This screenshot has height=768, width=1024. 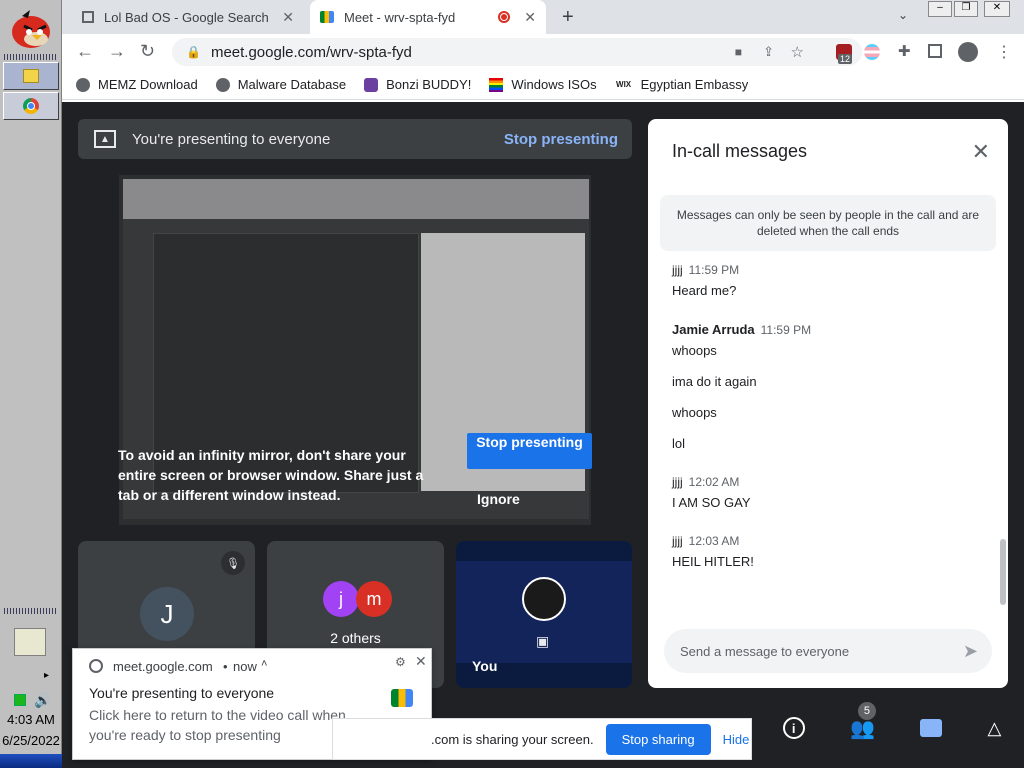 I want to click on puzzle-icon: ✚, so click(x=904, y=51).